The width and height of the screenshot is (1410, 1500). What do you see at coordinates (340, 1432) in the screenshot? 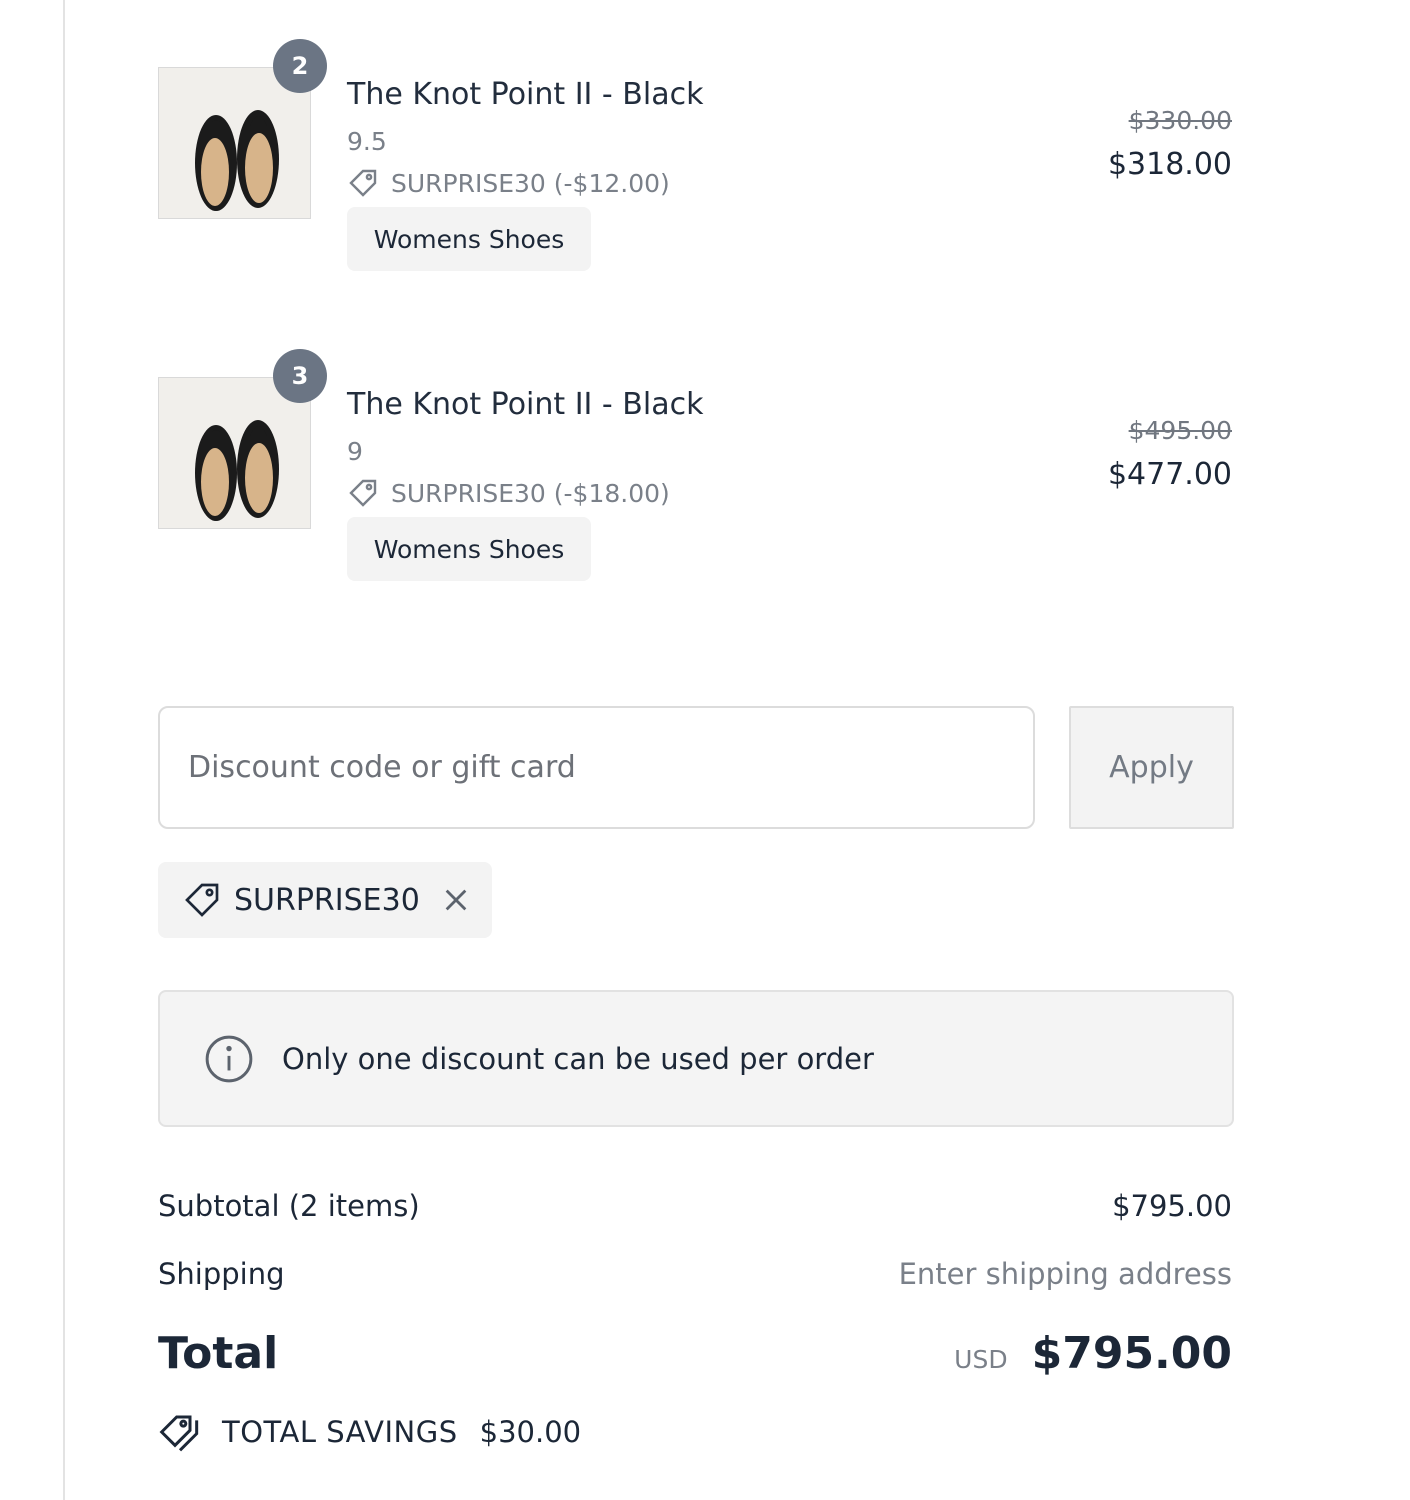
I see `savings-label: TOTAL SAVINGS` at bounding box center [340, 1432].